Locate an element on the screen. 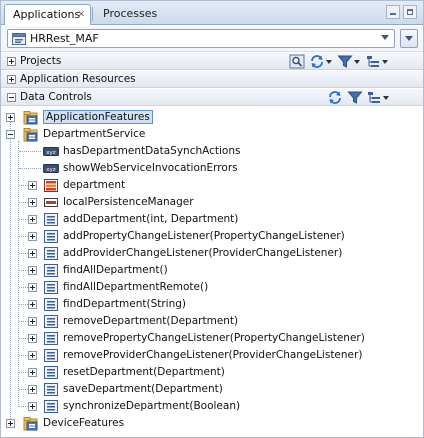  tree-item: findAllDepartment() is located at coordinates (211, 270).